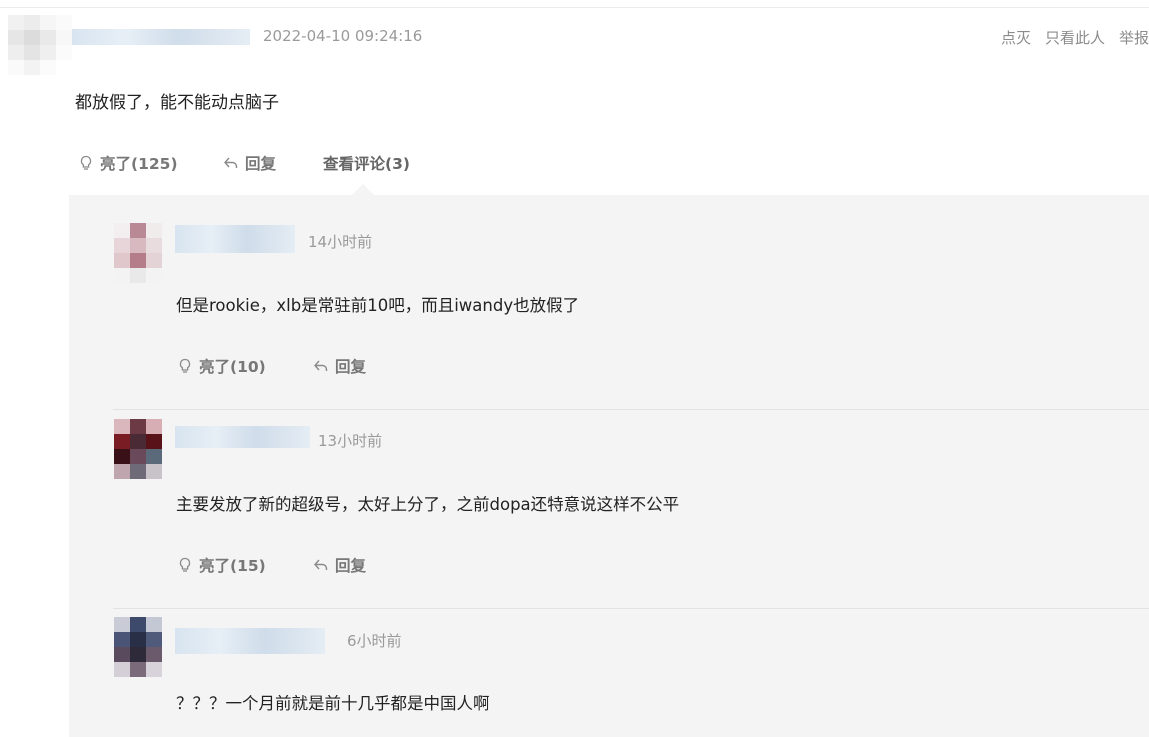 This screenshot has width=1149, height=737. I want to click on report-link: 举报, so click(1134, 37).